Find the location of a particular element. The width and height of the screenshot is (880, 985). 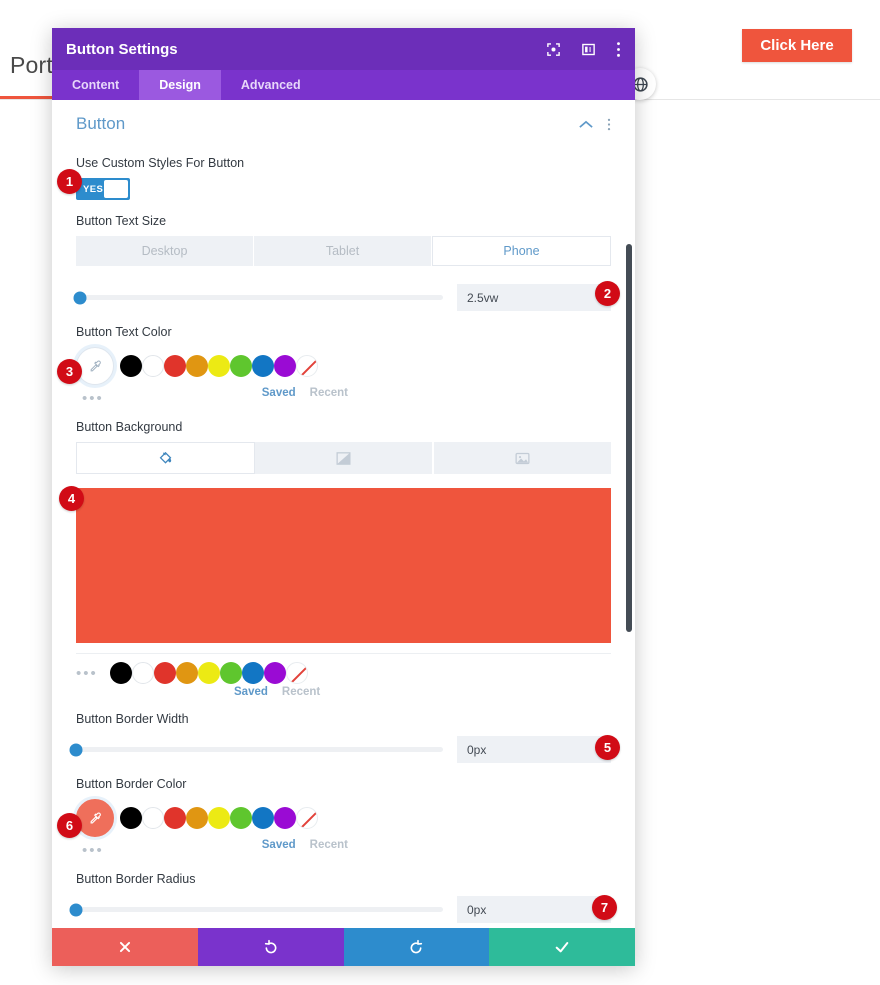

device-tab-phone-label: Phone is located at coordinates (521, 251).